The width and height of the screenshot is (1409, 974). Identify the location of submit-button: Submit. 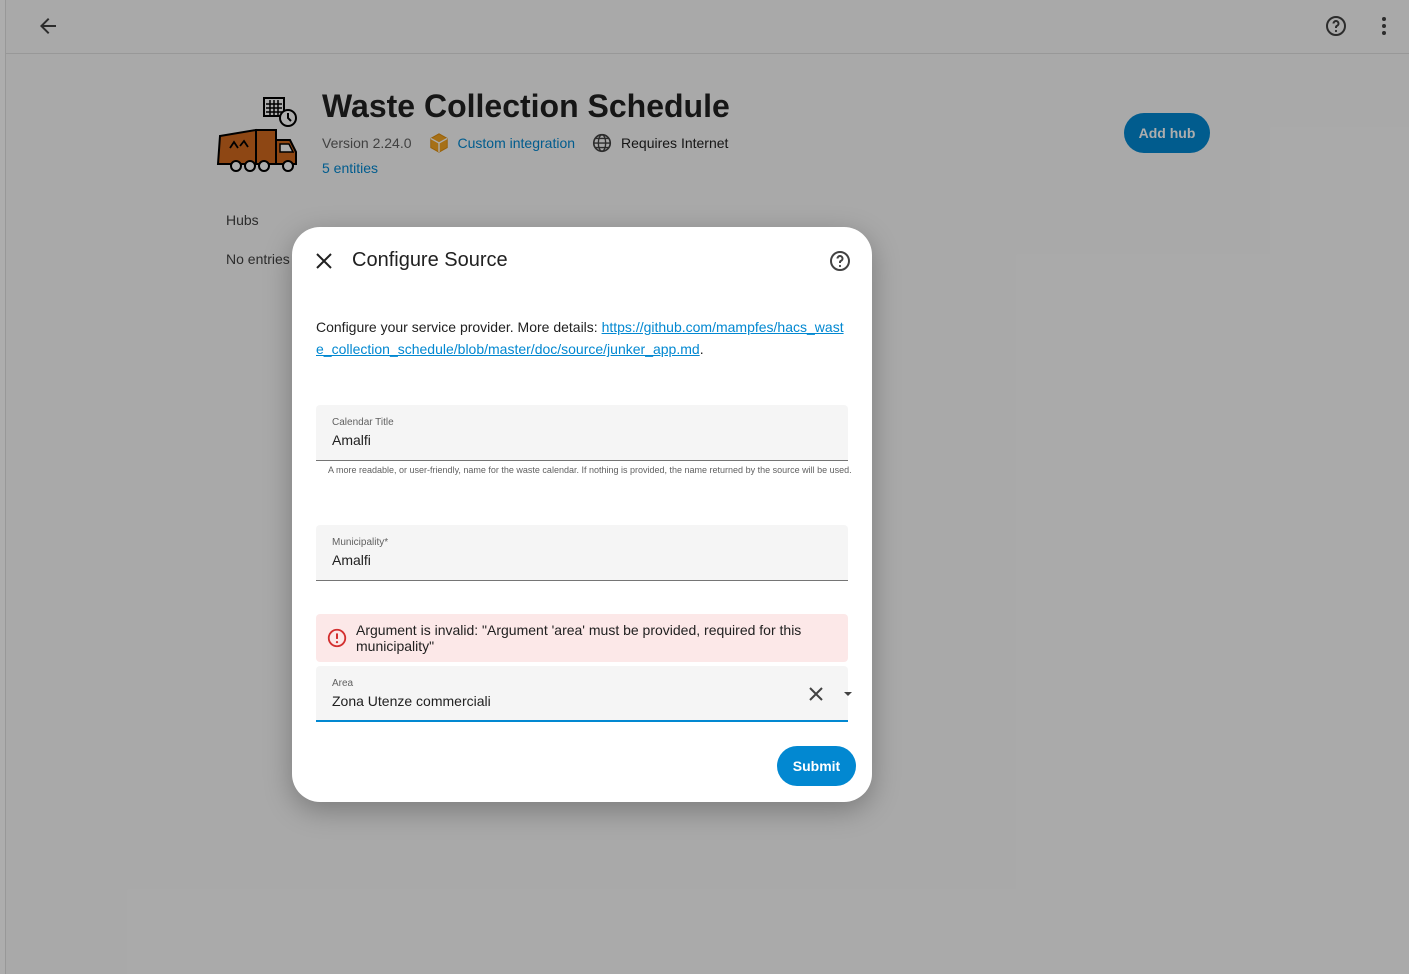
(816, 766).